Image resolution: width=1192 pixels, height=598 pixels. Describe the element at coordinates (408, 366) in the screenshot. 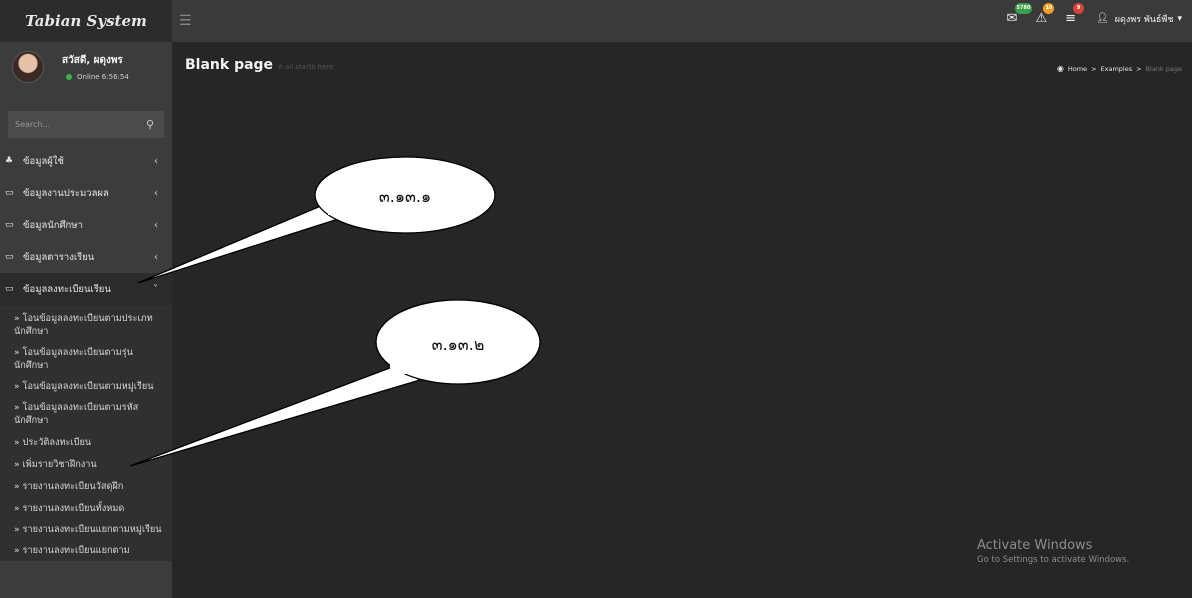

I see `callout-2-join` at that location.